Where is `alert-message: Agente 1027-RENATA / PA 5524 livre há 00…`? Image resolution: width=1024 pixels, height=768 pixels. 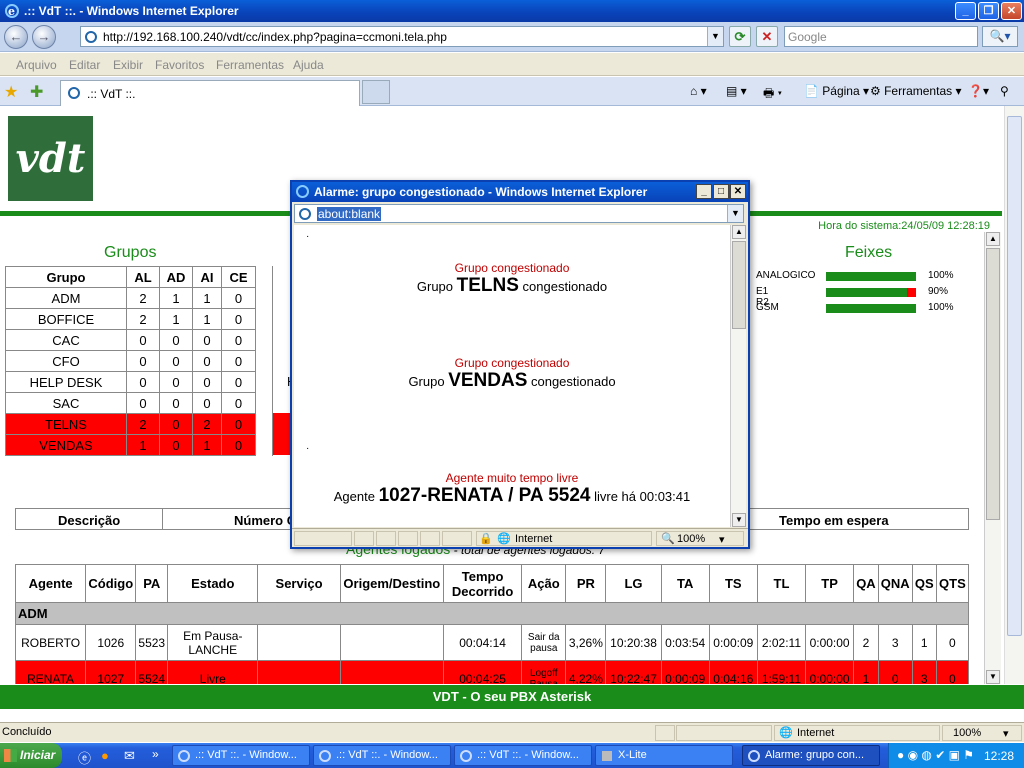
alert-message: Agente 1027-RENATA / PA 5524 livre há 00… is located at coordinates (512, 496).